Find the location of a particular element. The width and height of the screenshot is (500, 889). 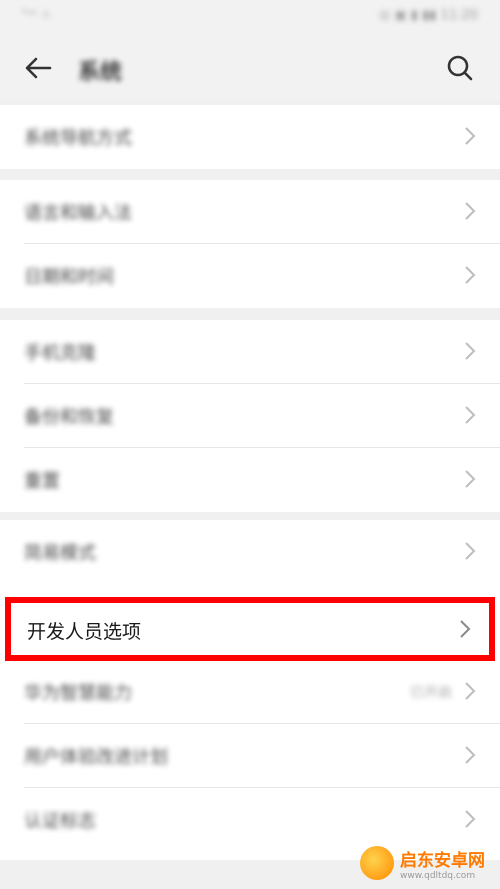

watermark-url: www.qdltdq.com is located at coordinates (438, 875).